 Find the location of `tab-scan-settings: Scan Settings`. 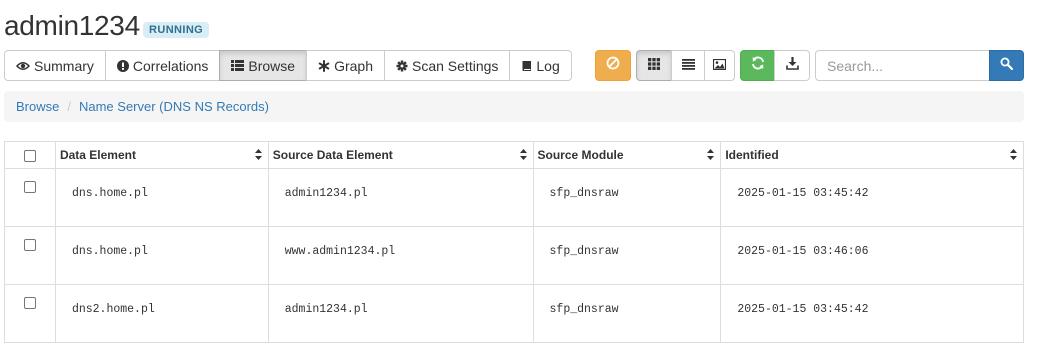

tab-scan-settings: Scan Settings is located at coordinates (447, 65).